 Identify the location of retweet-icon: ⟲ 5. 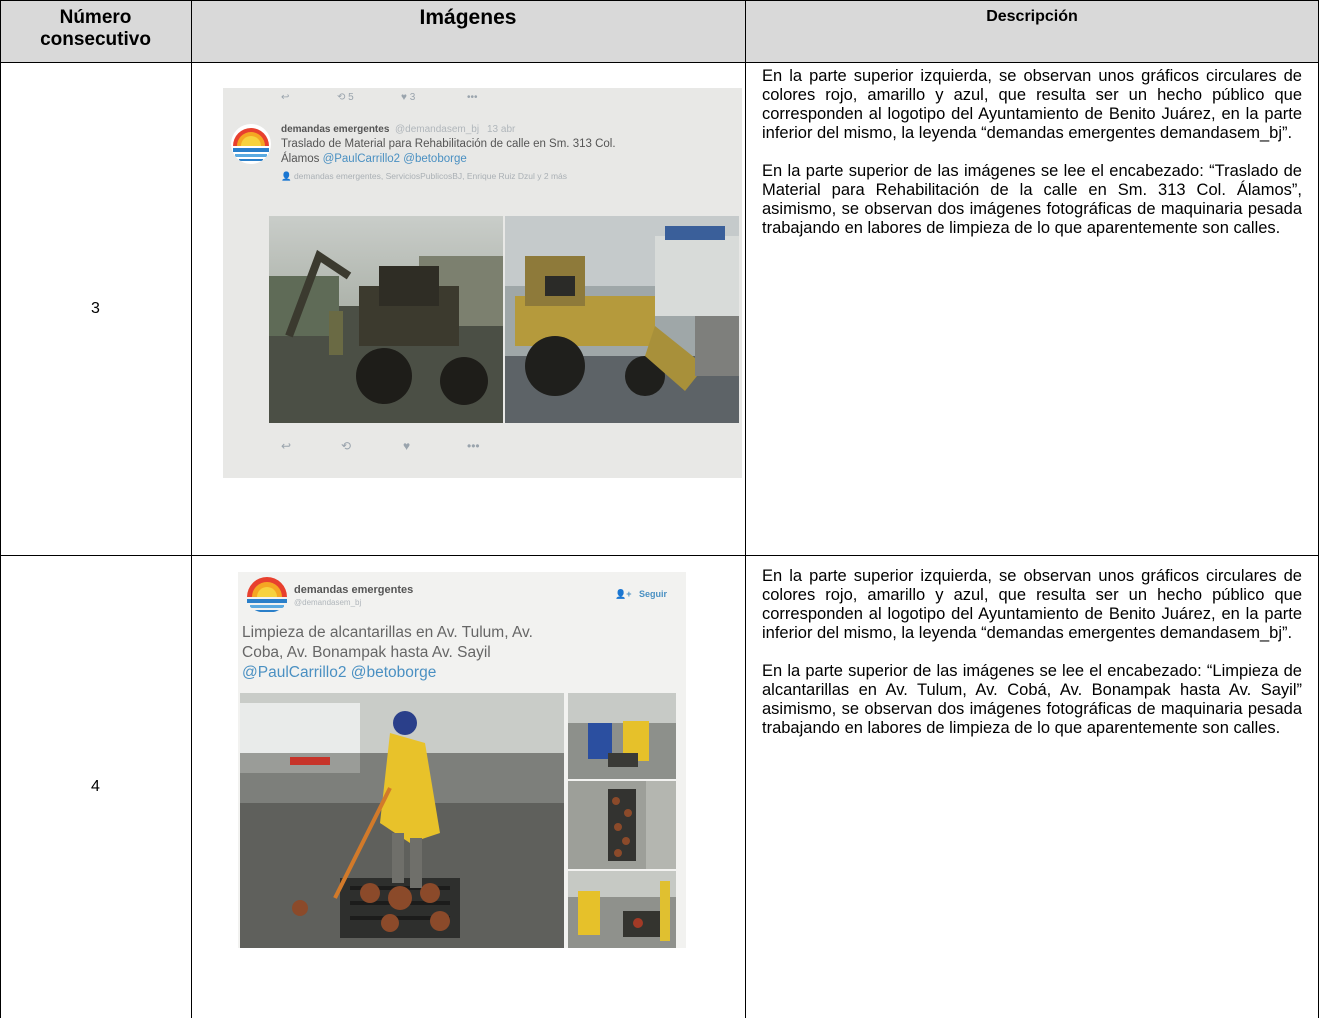
(345, 97).